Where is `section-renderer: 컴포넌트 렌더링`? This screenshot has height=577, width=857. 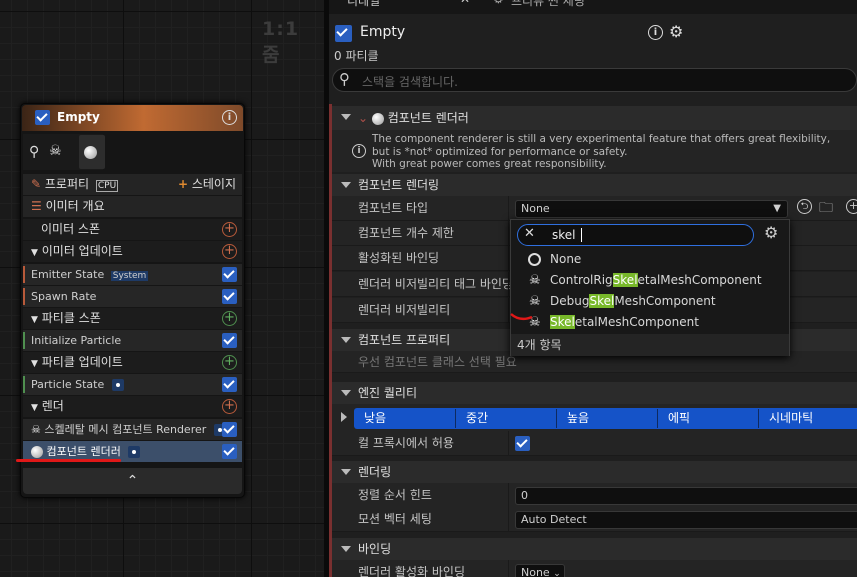
section-renderer: 컴포넌트 렌더링 is located at coordinates (594, 185).